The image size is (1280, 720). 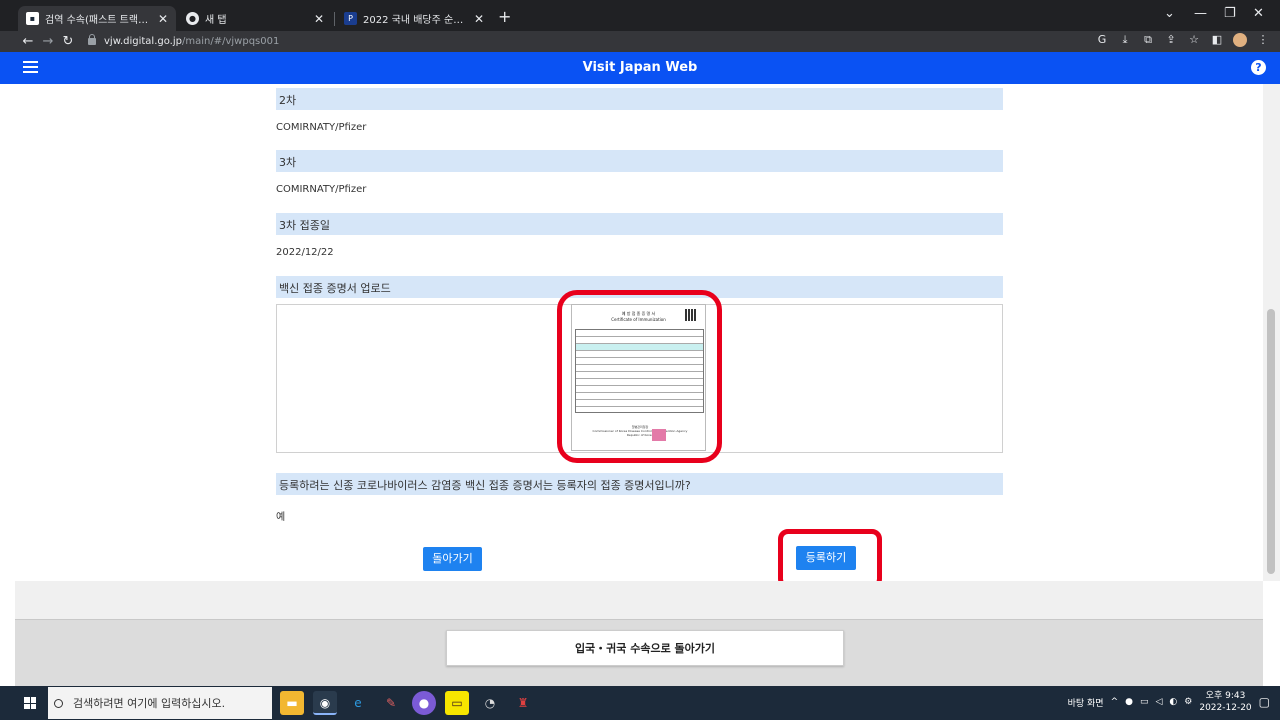 I want to click on help-icon: ?, so click(x=1258, y=67).